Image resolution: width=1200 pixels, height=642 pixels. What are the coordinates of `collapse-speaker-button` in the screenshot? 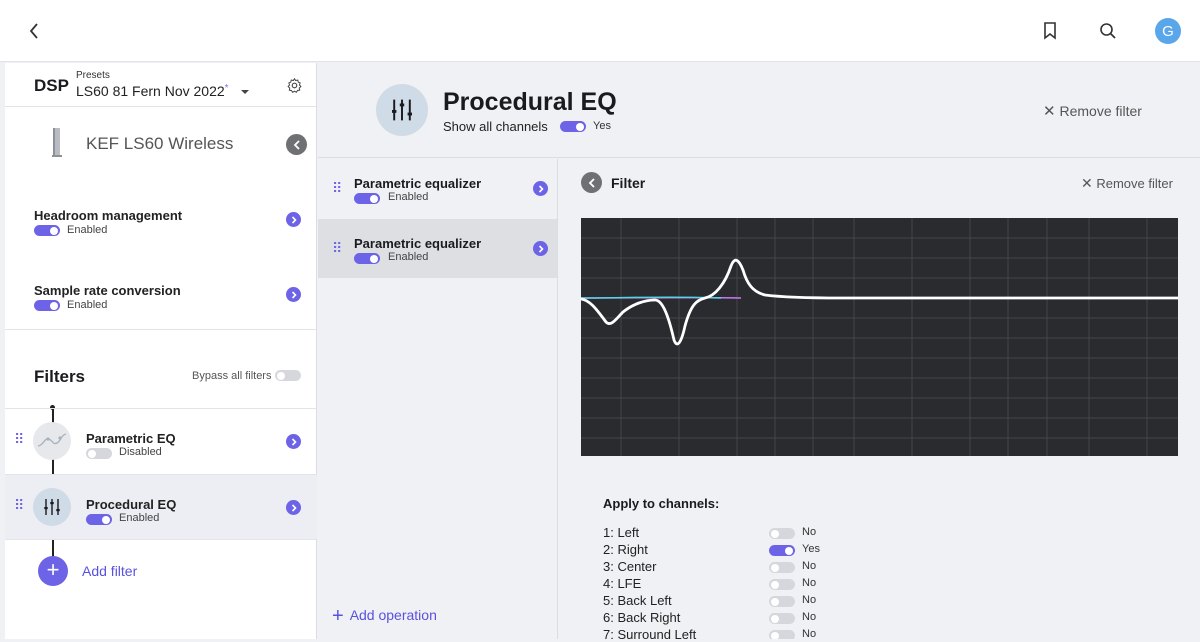 It's located at (296, 144).